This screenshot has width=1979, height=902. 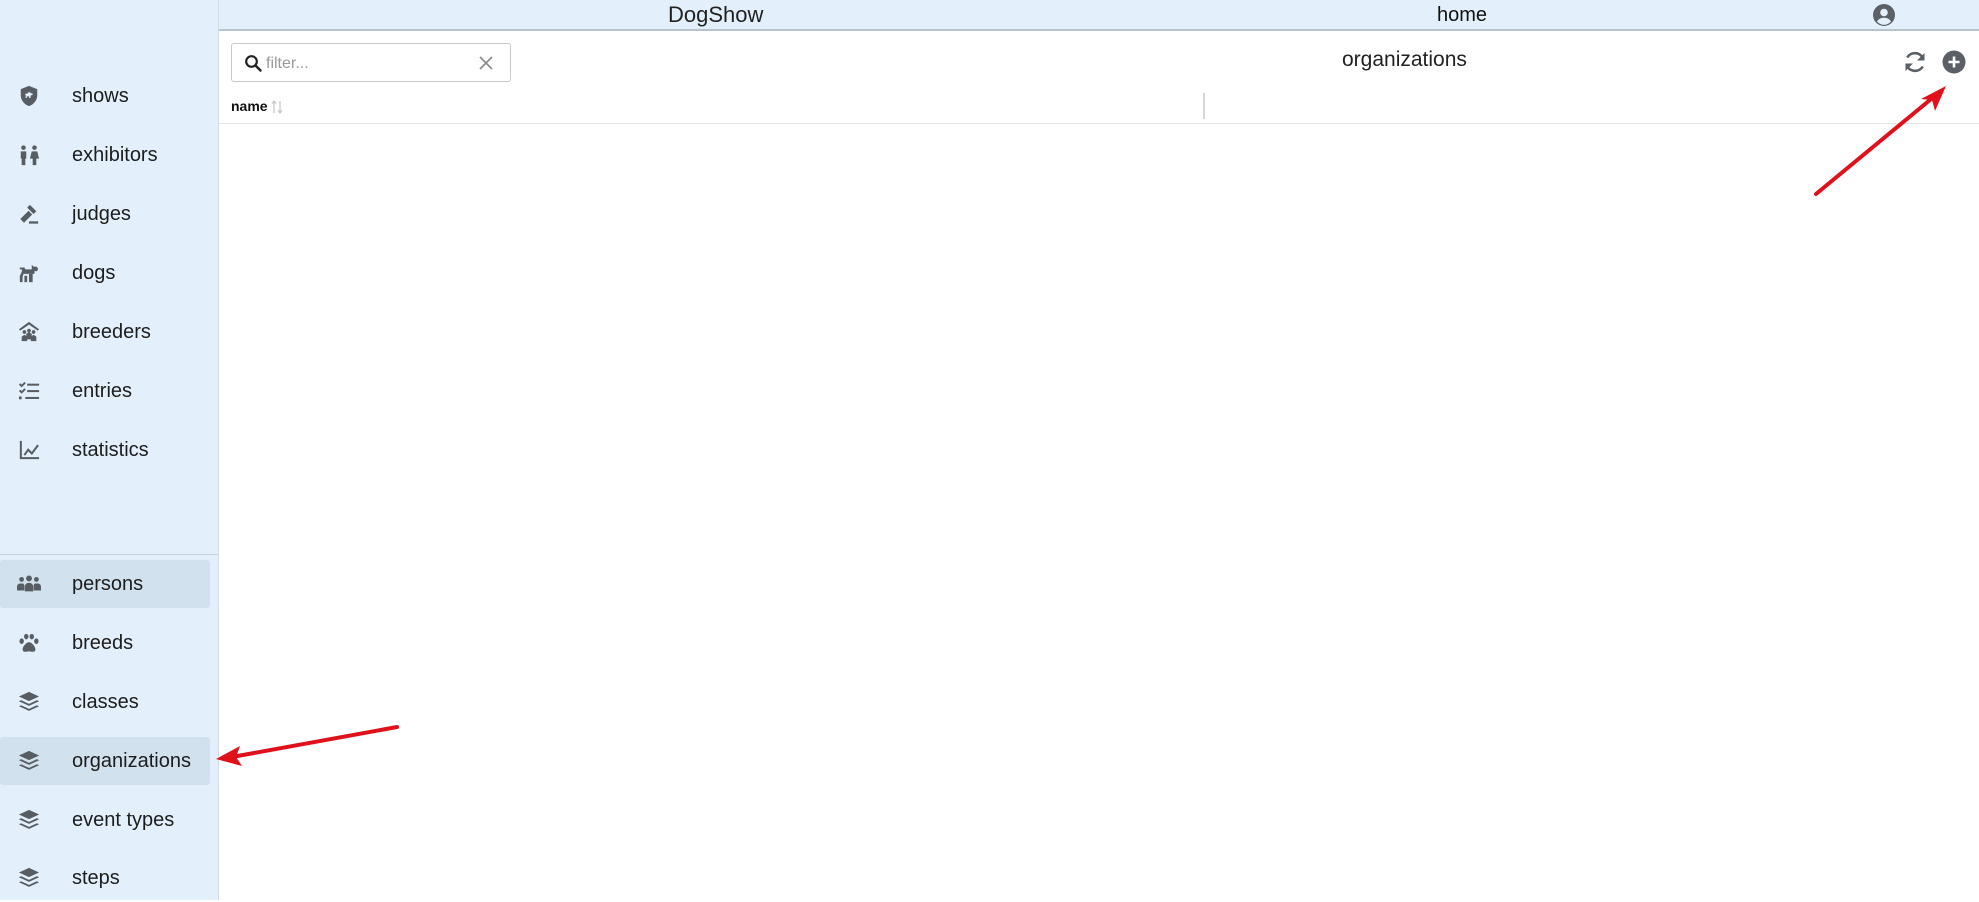 I want to click on refresh-icon, so click(x=1915, y=62).